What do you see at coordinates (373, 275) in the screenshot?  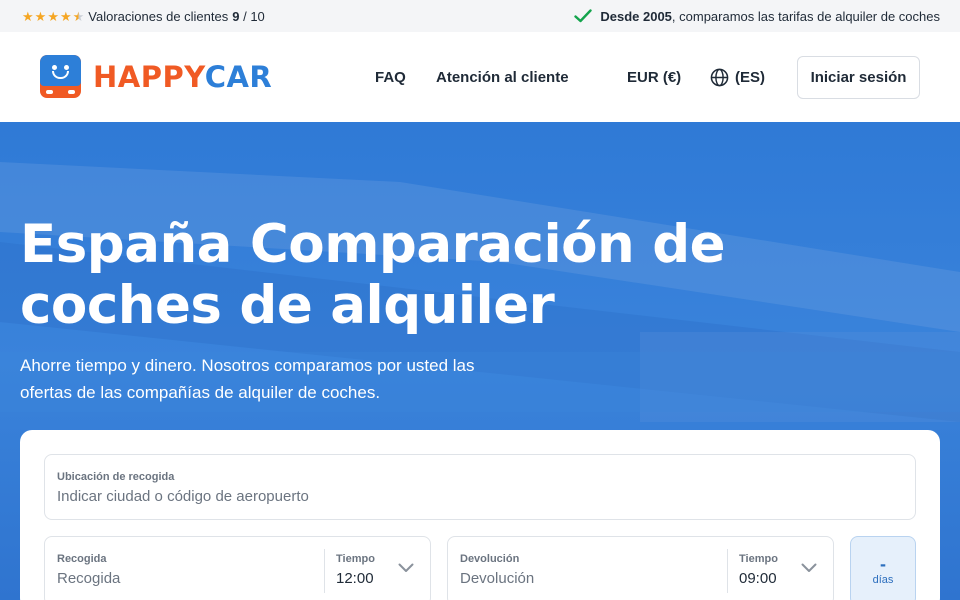 I see `page-title: España Comparación de coches de alquiler` at bounding box center [373, 275].